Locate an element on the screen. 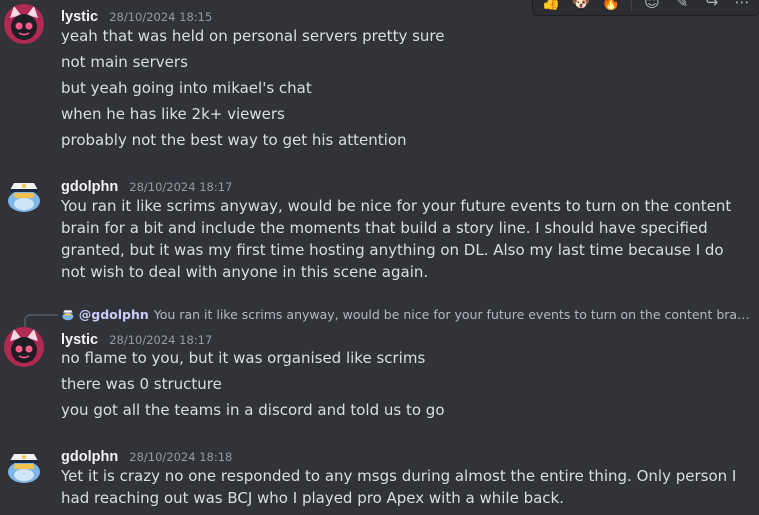 Image resolution: width=759 pixels, height=515 pixels. edit-icon: ✎ is located at coordinates (682, 6).